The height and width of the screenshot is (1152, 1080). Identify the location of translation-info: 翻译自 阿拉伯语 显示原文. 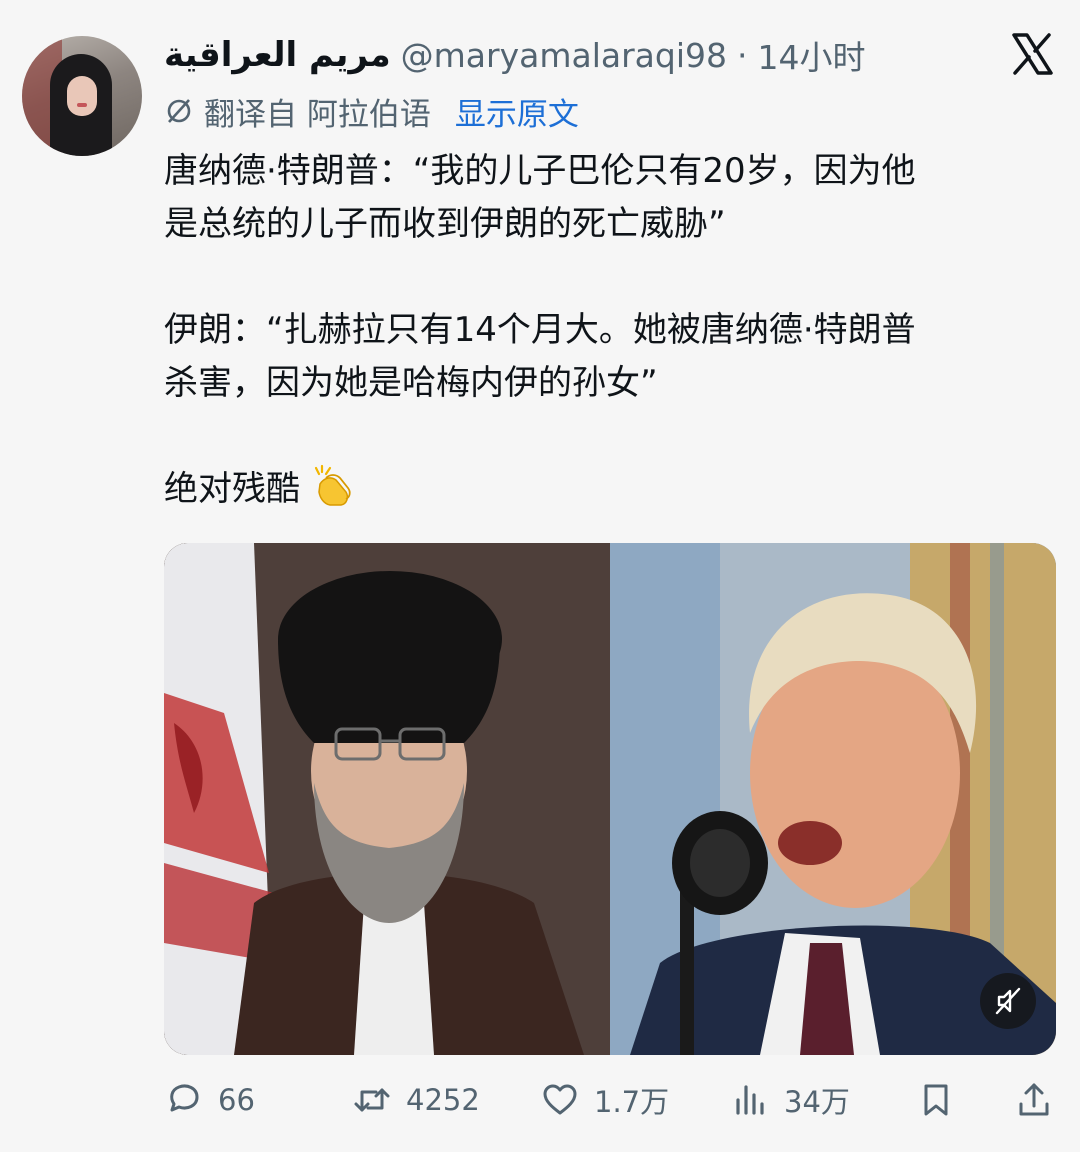
(371, 111).